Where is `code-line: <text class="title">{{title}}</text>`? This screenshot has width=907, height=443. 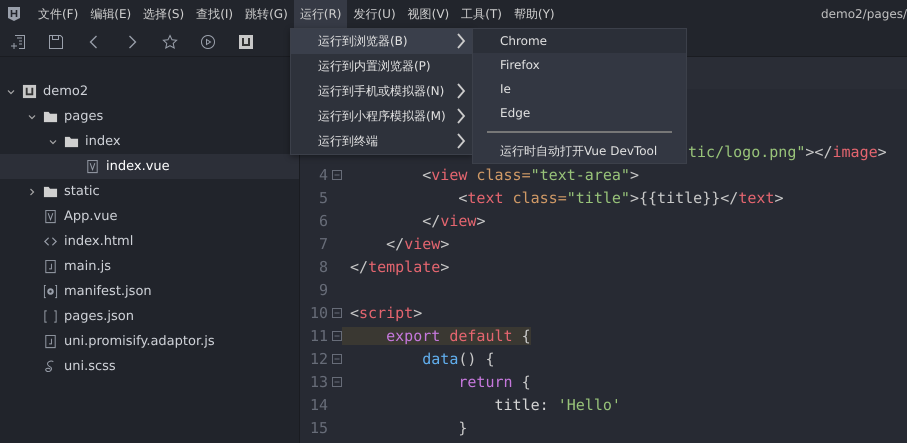
code-line: <text class="title">{{title}}</text> is located at coordinates (620, 197).